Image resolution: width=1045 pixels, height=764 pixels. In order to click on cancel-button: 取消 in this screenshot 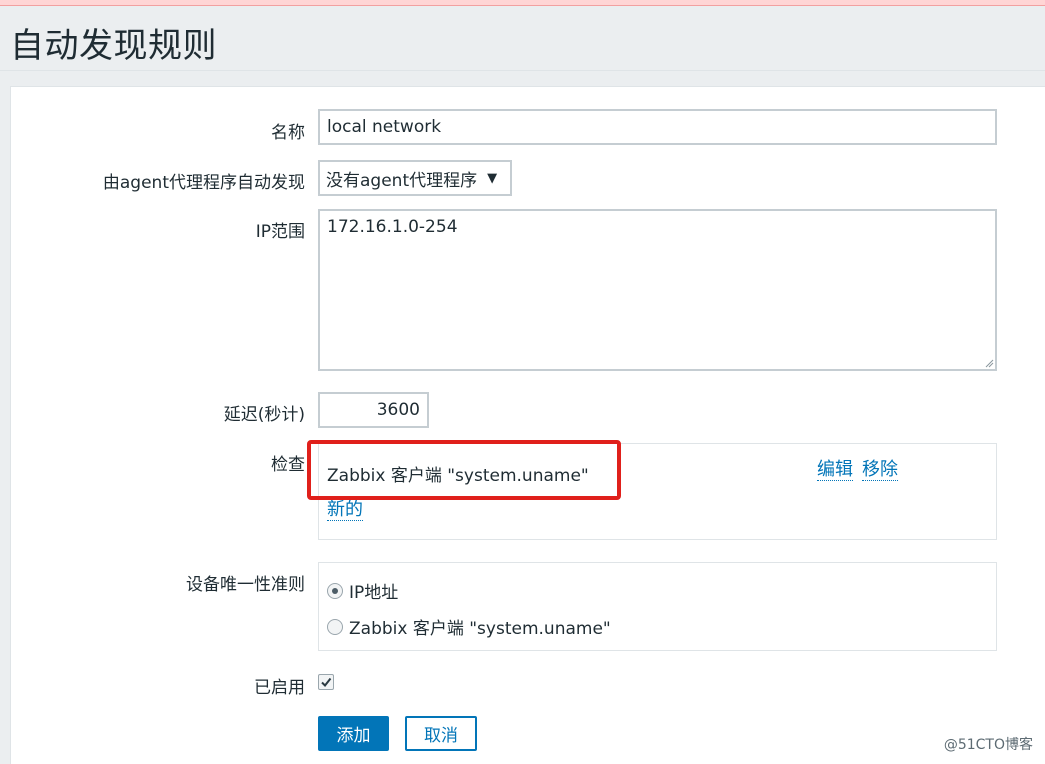, I will do `click(441, 733)`.